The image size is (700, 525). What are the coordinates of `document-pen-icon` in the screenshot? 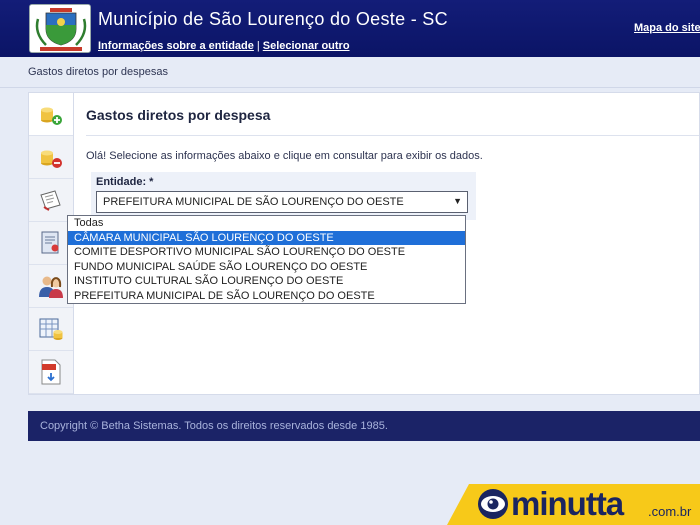 It's located at (50, 200).